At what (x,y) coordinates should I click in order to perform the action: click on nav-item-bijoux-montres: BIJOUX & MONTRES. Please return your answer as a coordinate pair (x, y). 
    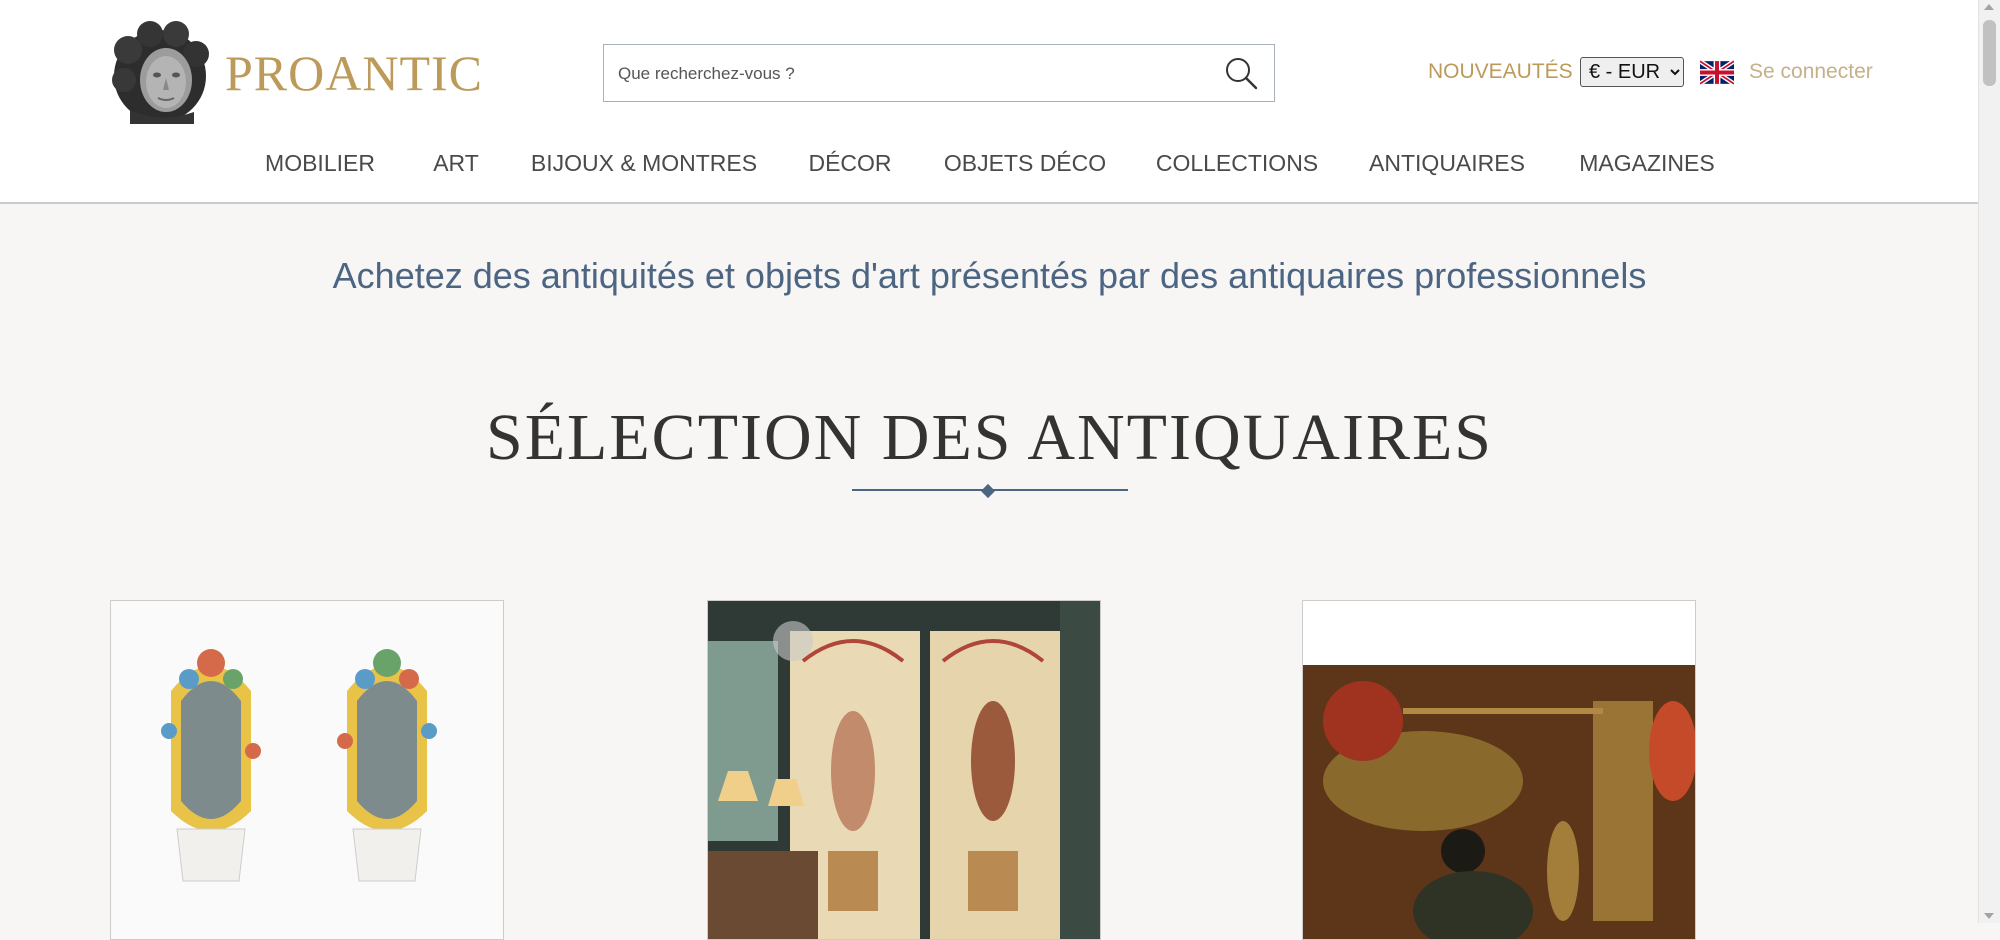
    Looking at the image, I should click on (644, 163).